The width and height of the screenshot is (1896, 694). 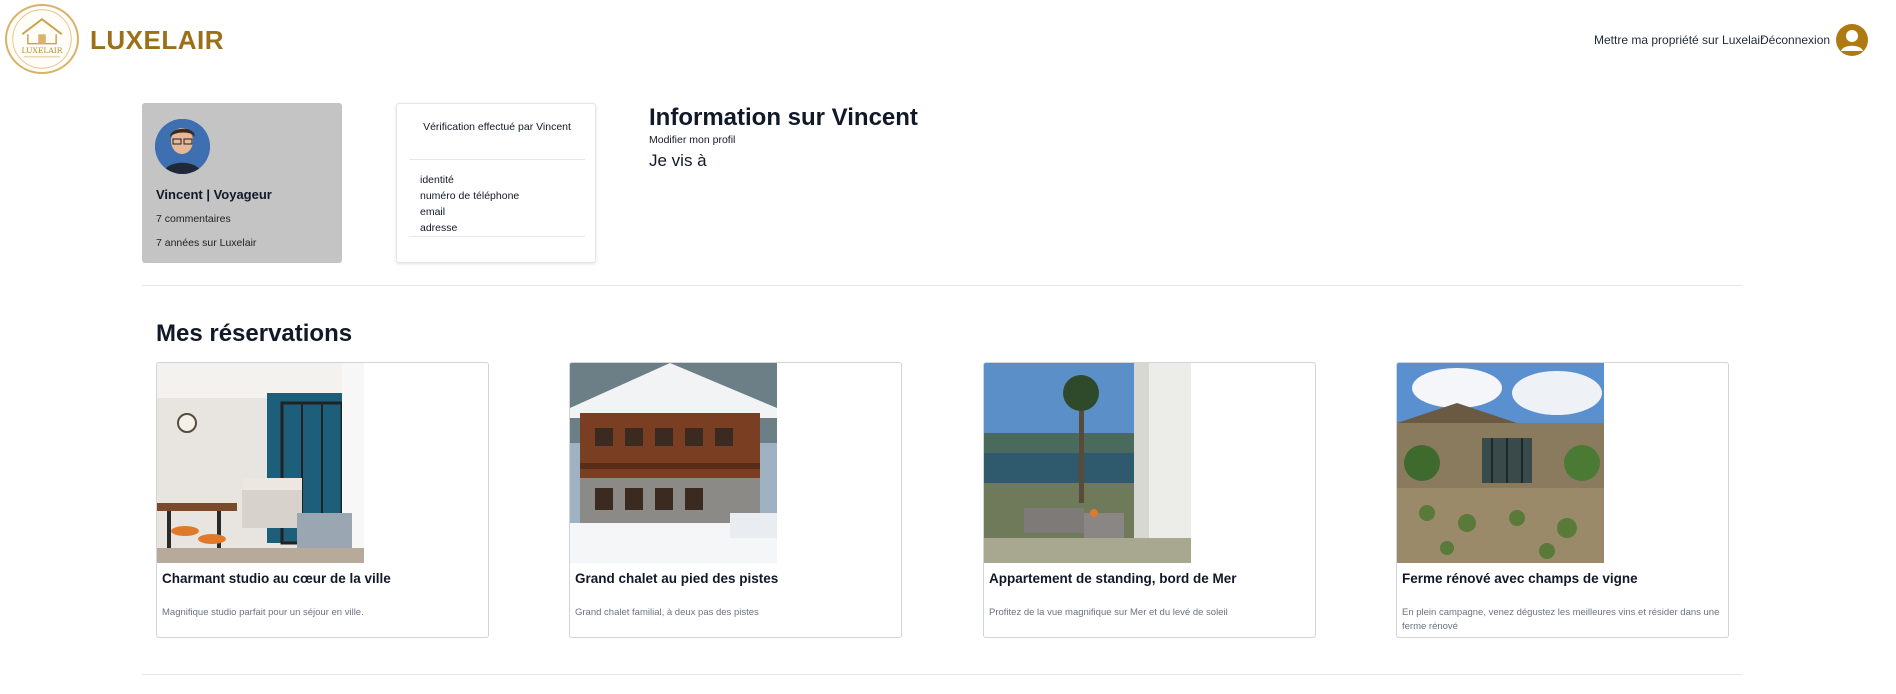 What do you see at coordinates (276, 578) in the screenshot?
I see `reservation-title: Charmant studio au cœur de la ville` at bounding box center [276, 578].